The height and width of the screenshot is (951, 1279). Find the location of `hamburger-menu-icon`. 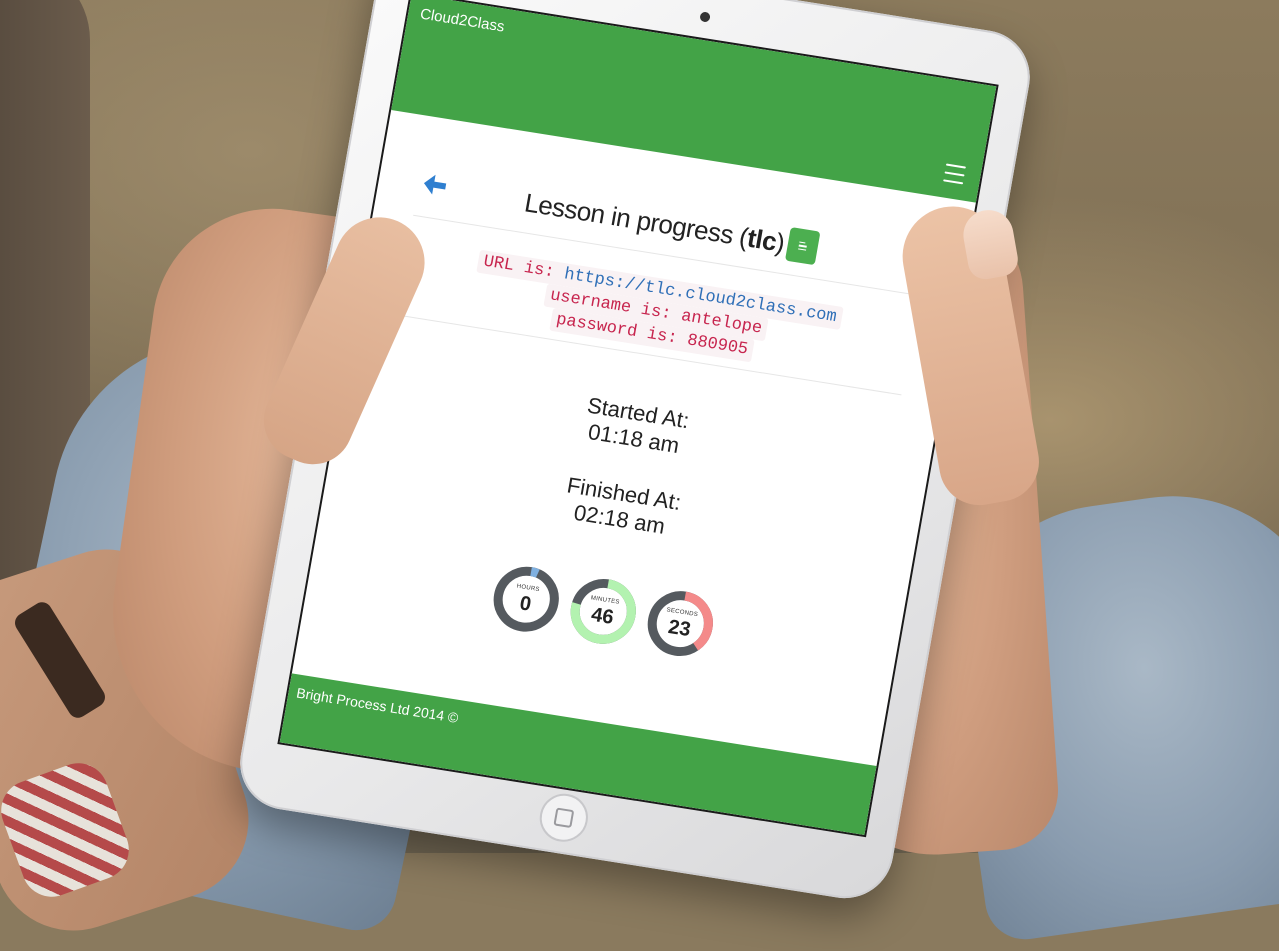

hamburger-menu-icon is located at coordinates (954, 174).